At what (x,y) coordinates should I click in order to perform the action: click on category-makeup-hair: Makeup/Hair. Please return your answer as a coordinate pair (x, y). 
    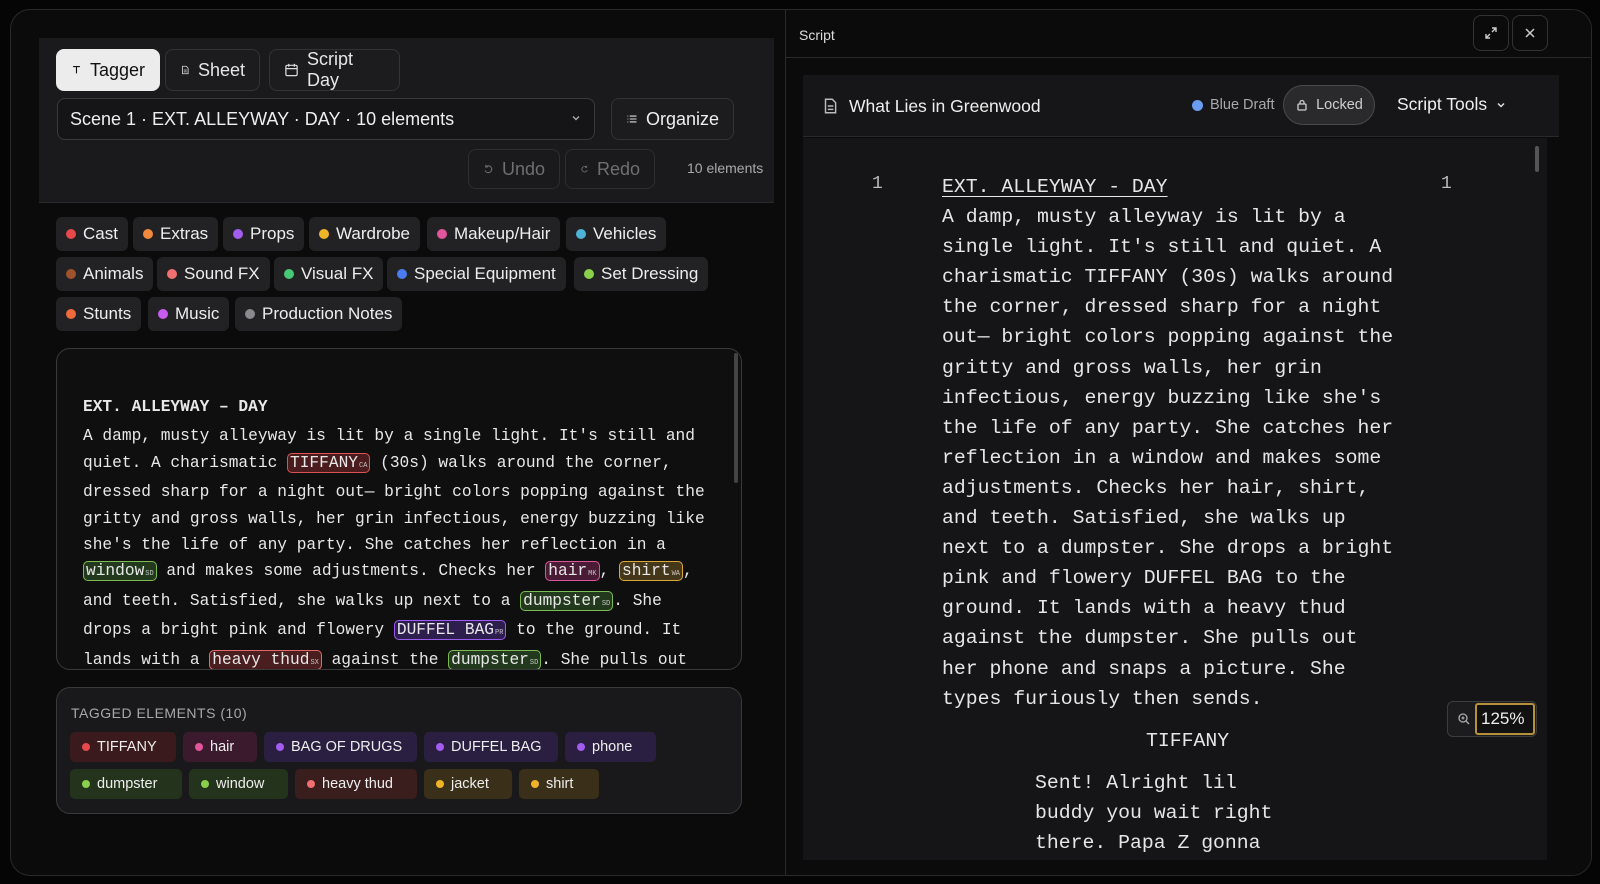
    Looking at the image, I should click on (494, 234).